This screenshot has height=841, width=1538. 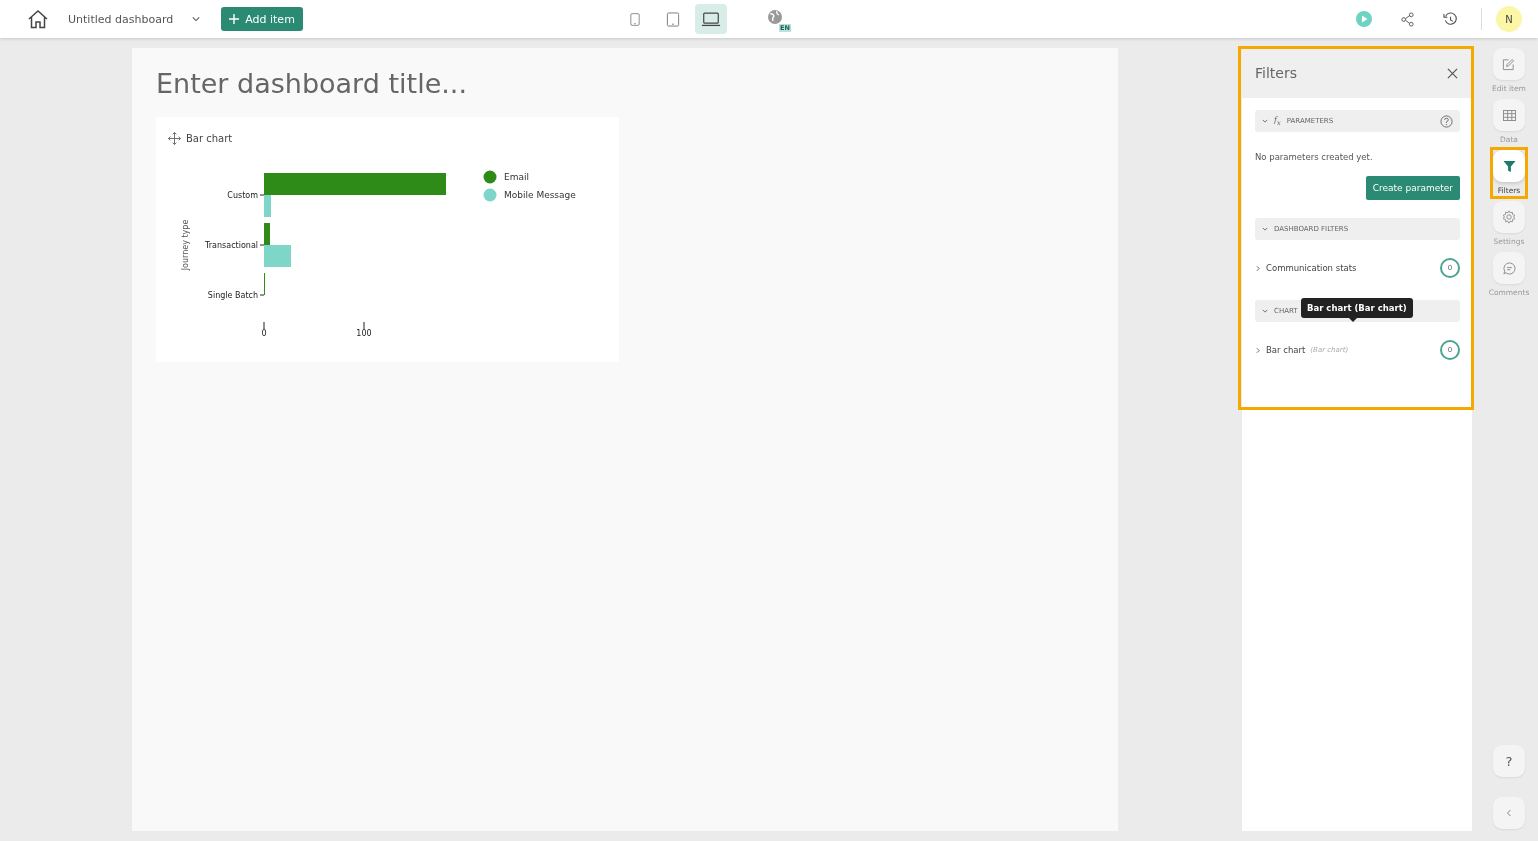 I want to click on table-icon, so click(x=1509, y=115).